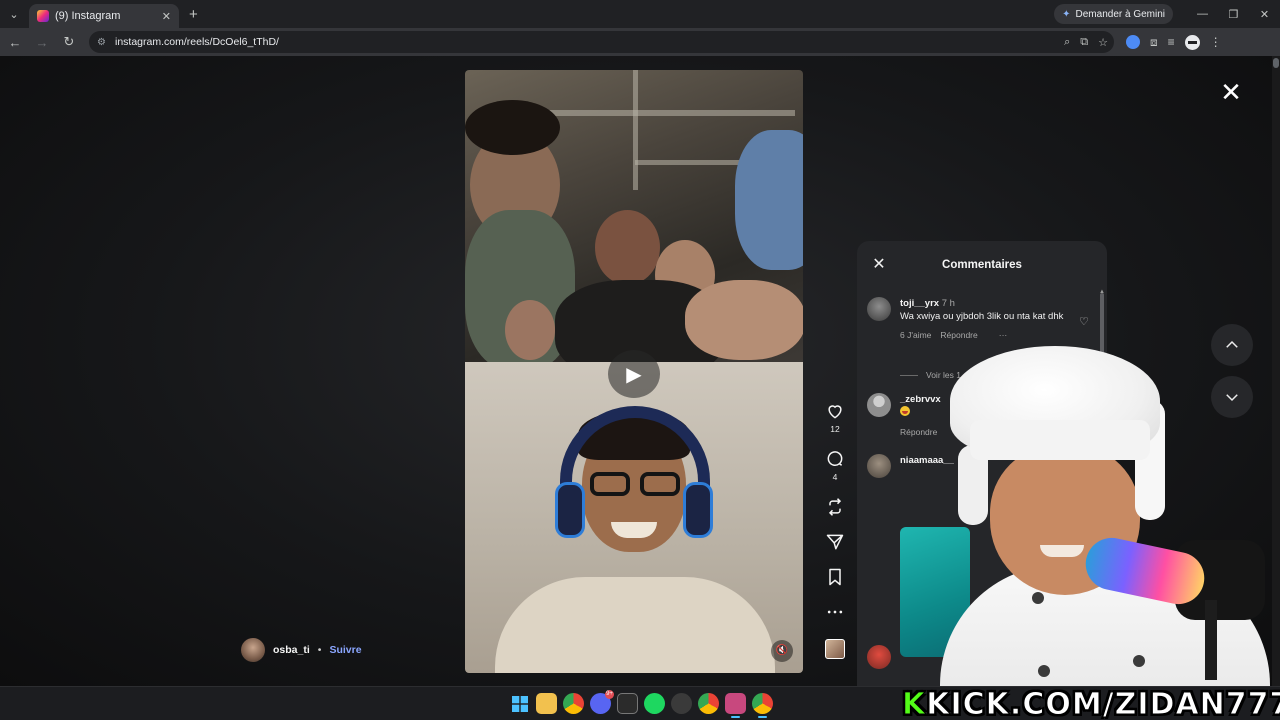 The image size is (1280, 720). What do you see at coordinates (948, 303) in the screenshot?
I see `comment-time: 7 h` at bounding box center [948, 303].